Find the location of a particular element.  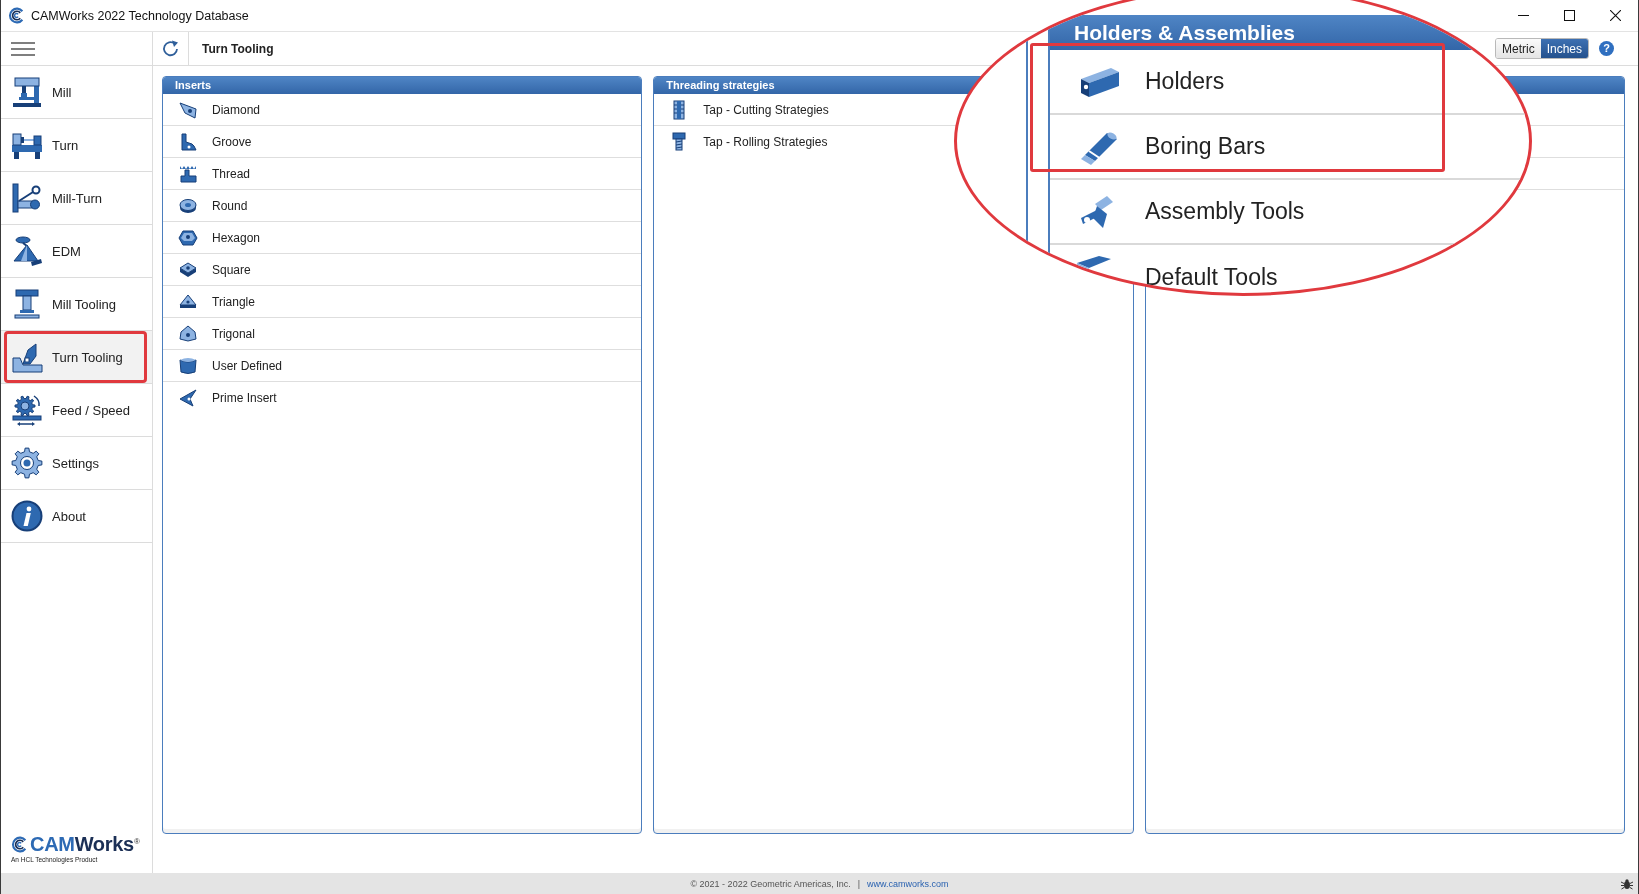

website-link: www.camworks.com is located at coordinates (908, 883).